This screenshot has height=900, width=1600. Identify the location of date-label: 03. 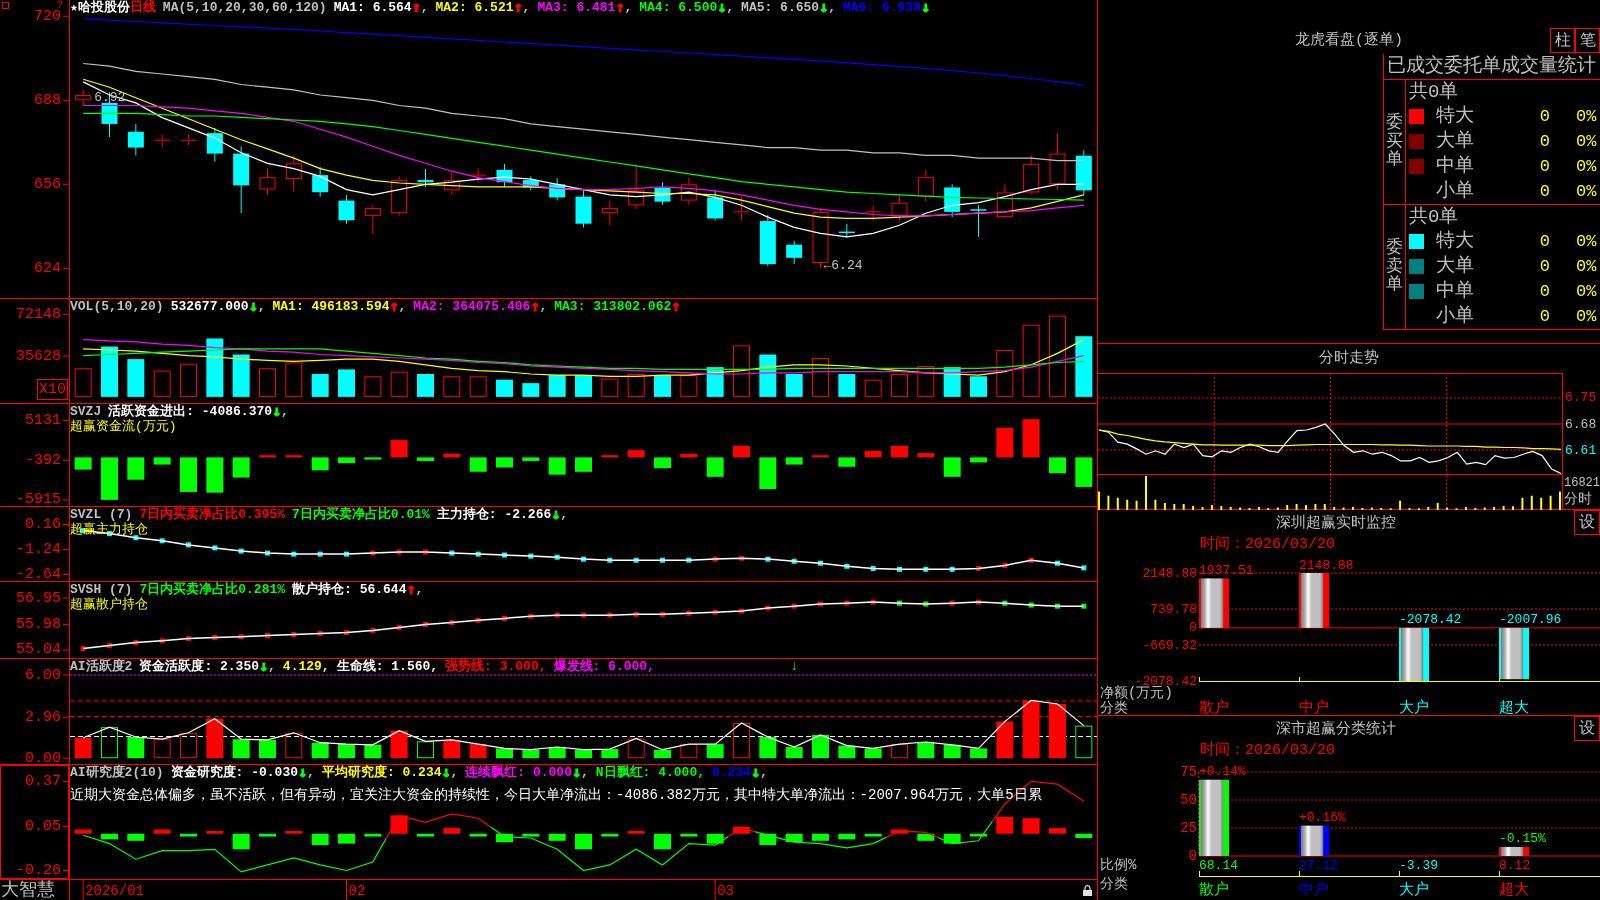
(725, 891).